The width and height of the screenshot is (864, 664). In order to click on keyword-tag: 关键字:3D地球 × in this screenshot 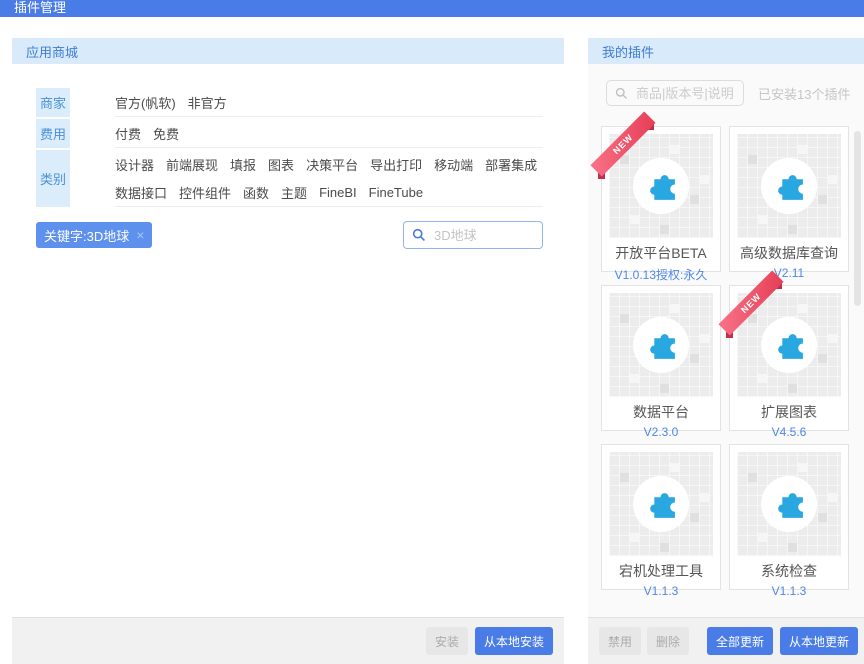, I will do `click(94, 235)`.